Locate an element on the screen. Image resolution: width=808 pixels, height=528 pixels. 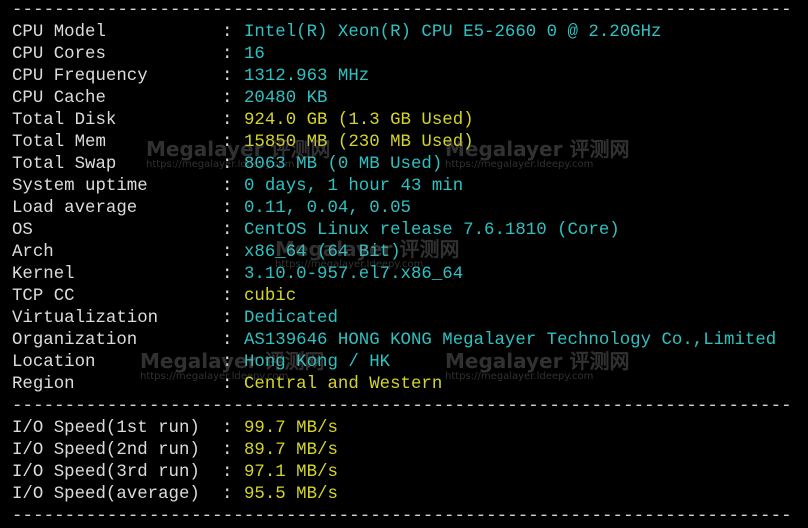
io-row: I/O Speed(2nd run):89.7 MB/s is located at coordinates (410, 451).